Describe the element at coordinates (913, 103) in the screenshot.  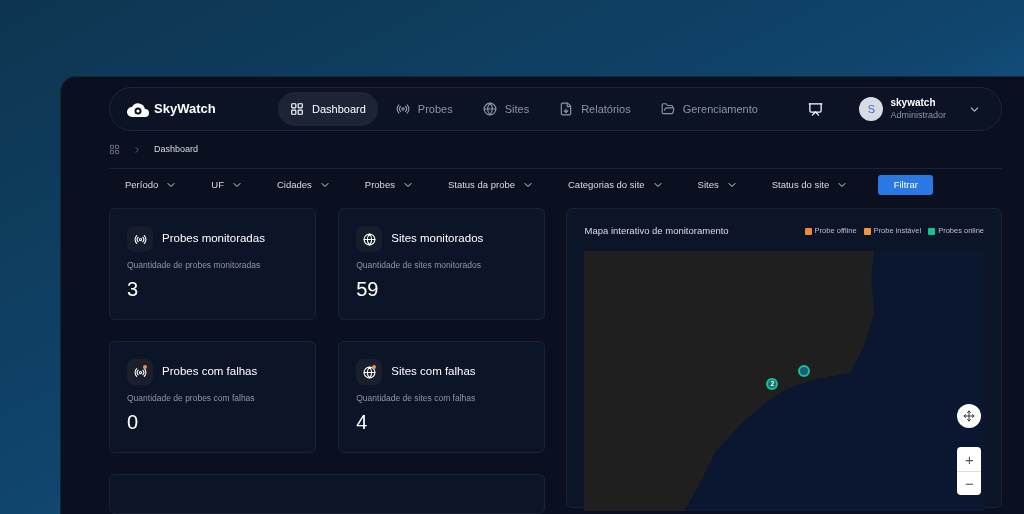
I see `user-name: skywatch` at that location.